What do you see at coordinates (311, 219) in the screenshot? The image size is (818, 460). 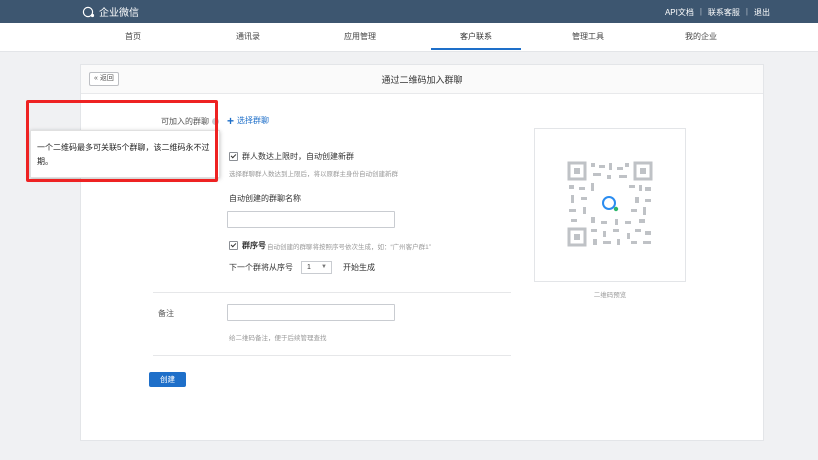 I see `group-name-input` at bounding box center [311, 219].